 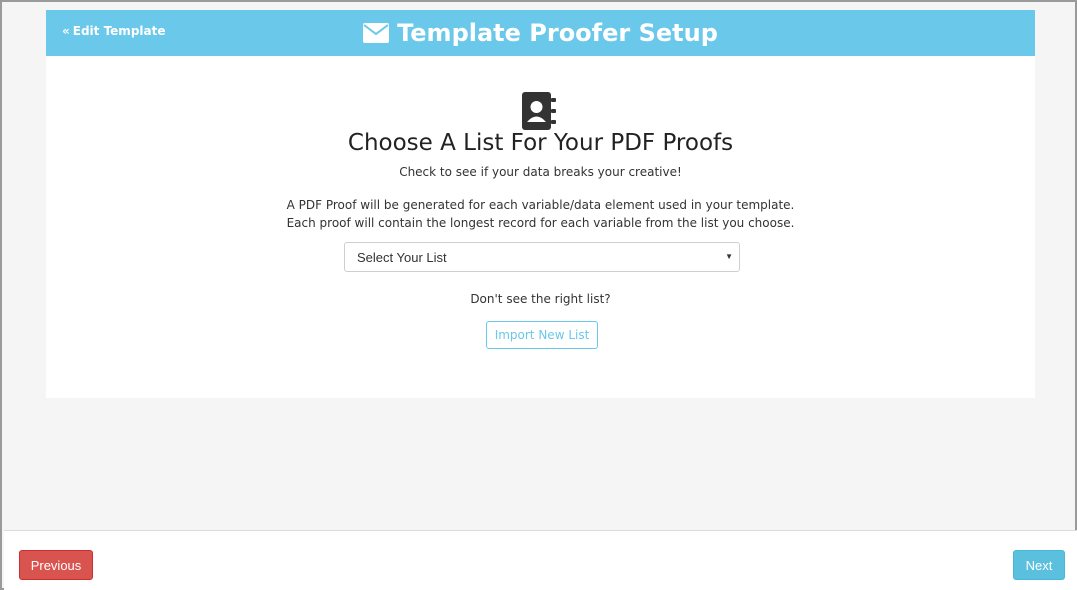 I want to click on next-button: Next, so click(x=1039, y=565).